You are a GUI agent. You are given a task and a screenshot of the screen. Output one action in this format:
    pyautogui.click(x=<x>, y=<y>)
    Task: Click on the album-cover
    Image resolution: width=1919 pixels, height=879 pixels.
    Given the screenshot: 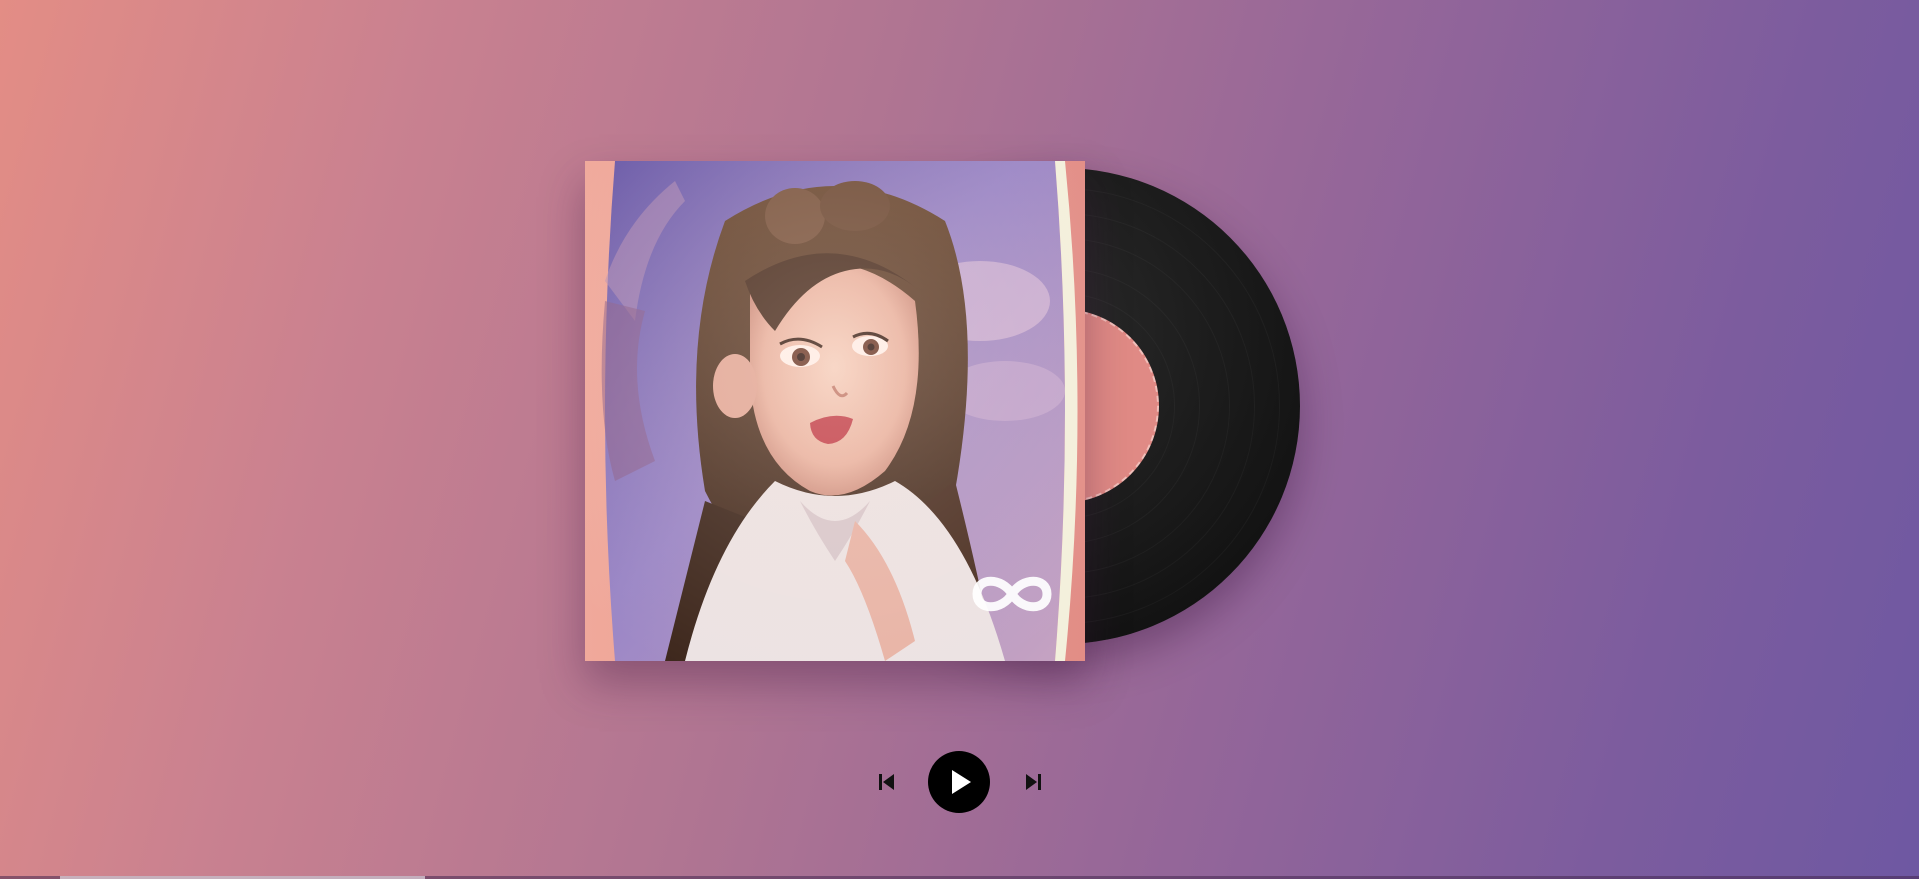 What is the action you would take?
    pyautogui.click(x=835, y=411)
    